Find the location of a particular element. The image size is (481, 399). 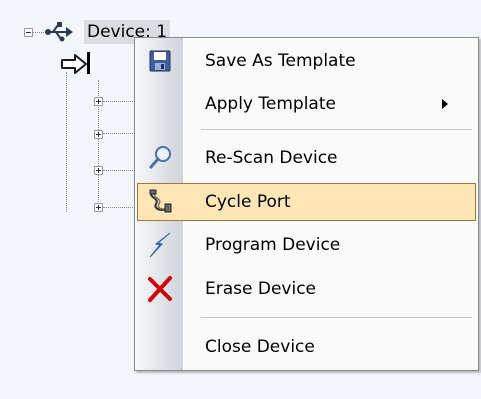

lightning-icon is located at coordinates (160, 245).